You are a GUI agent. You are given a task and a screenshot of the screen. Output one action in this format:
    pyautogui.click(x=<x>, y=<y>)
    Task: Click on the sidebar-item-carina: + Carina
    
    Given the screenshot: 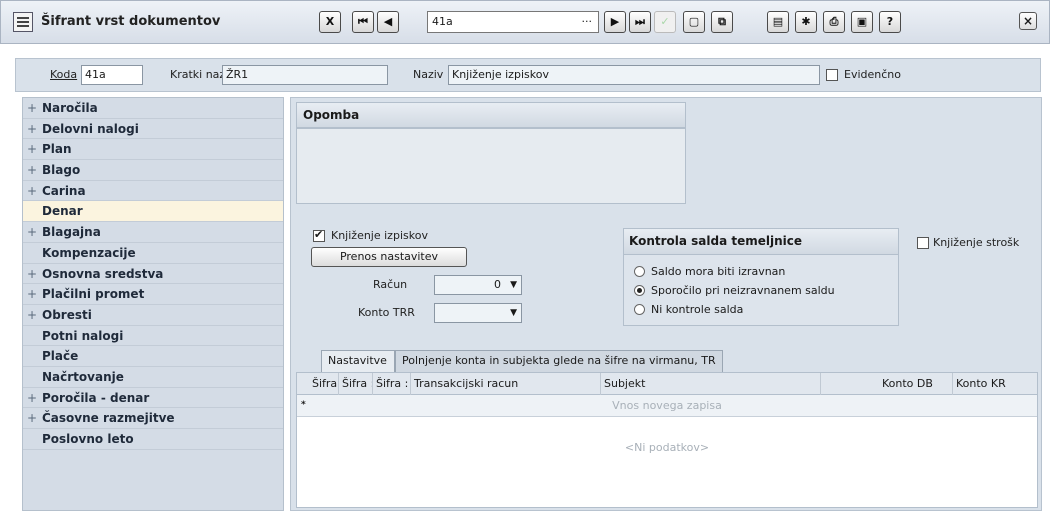 What is the action you would take?
    pyautogui.click(x=153, y=191)
    